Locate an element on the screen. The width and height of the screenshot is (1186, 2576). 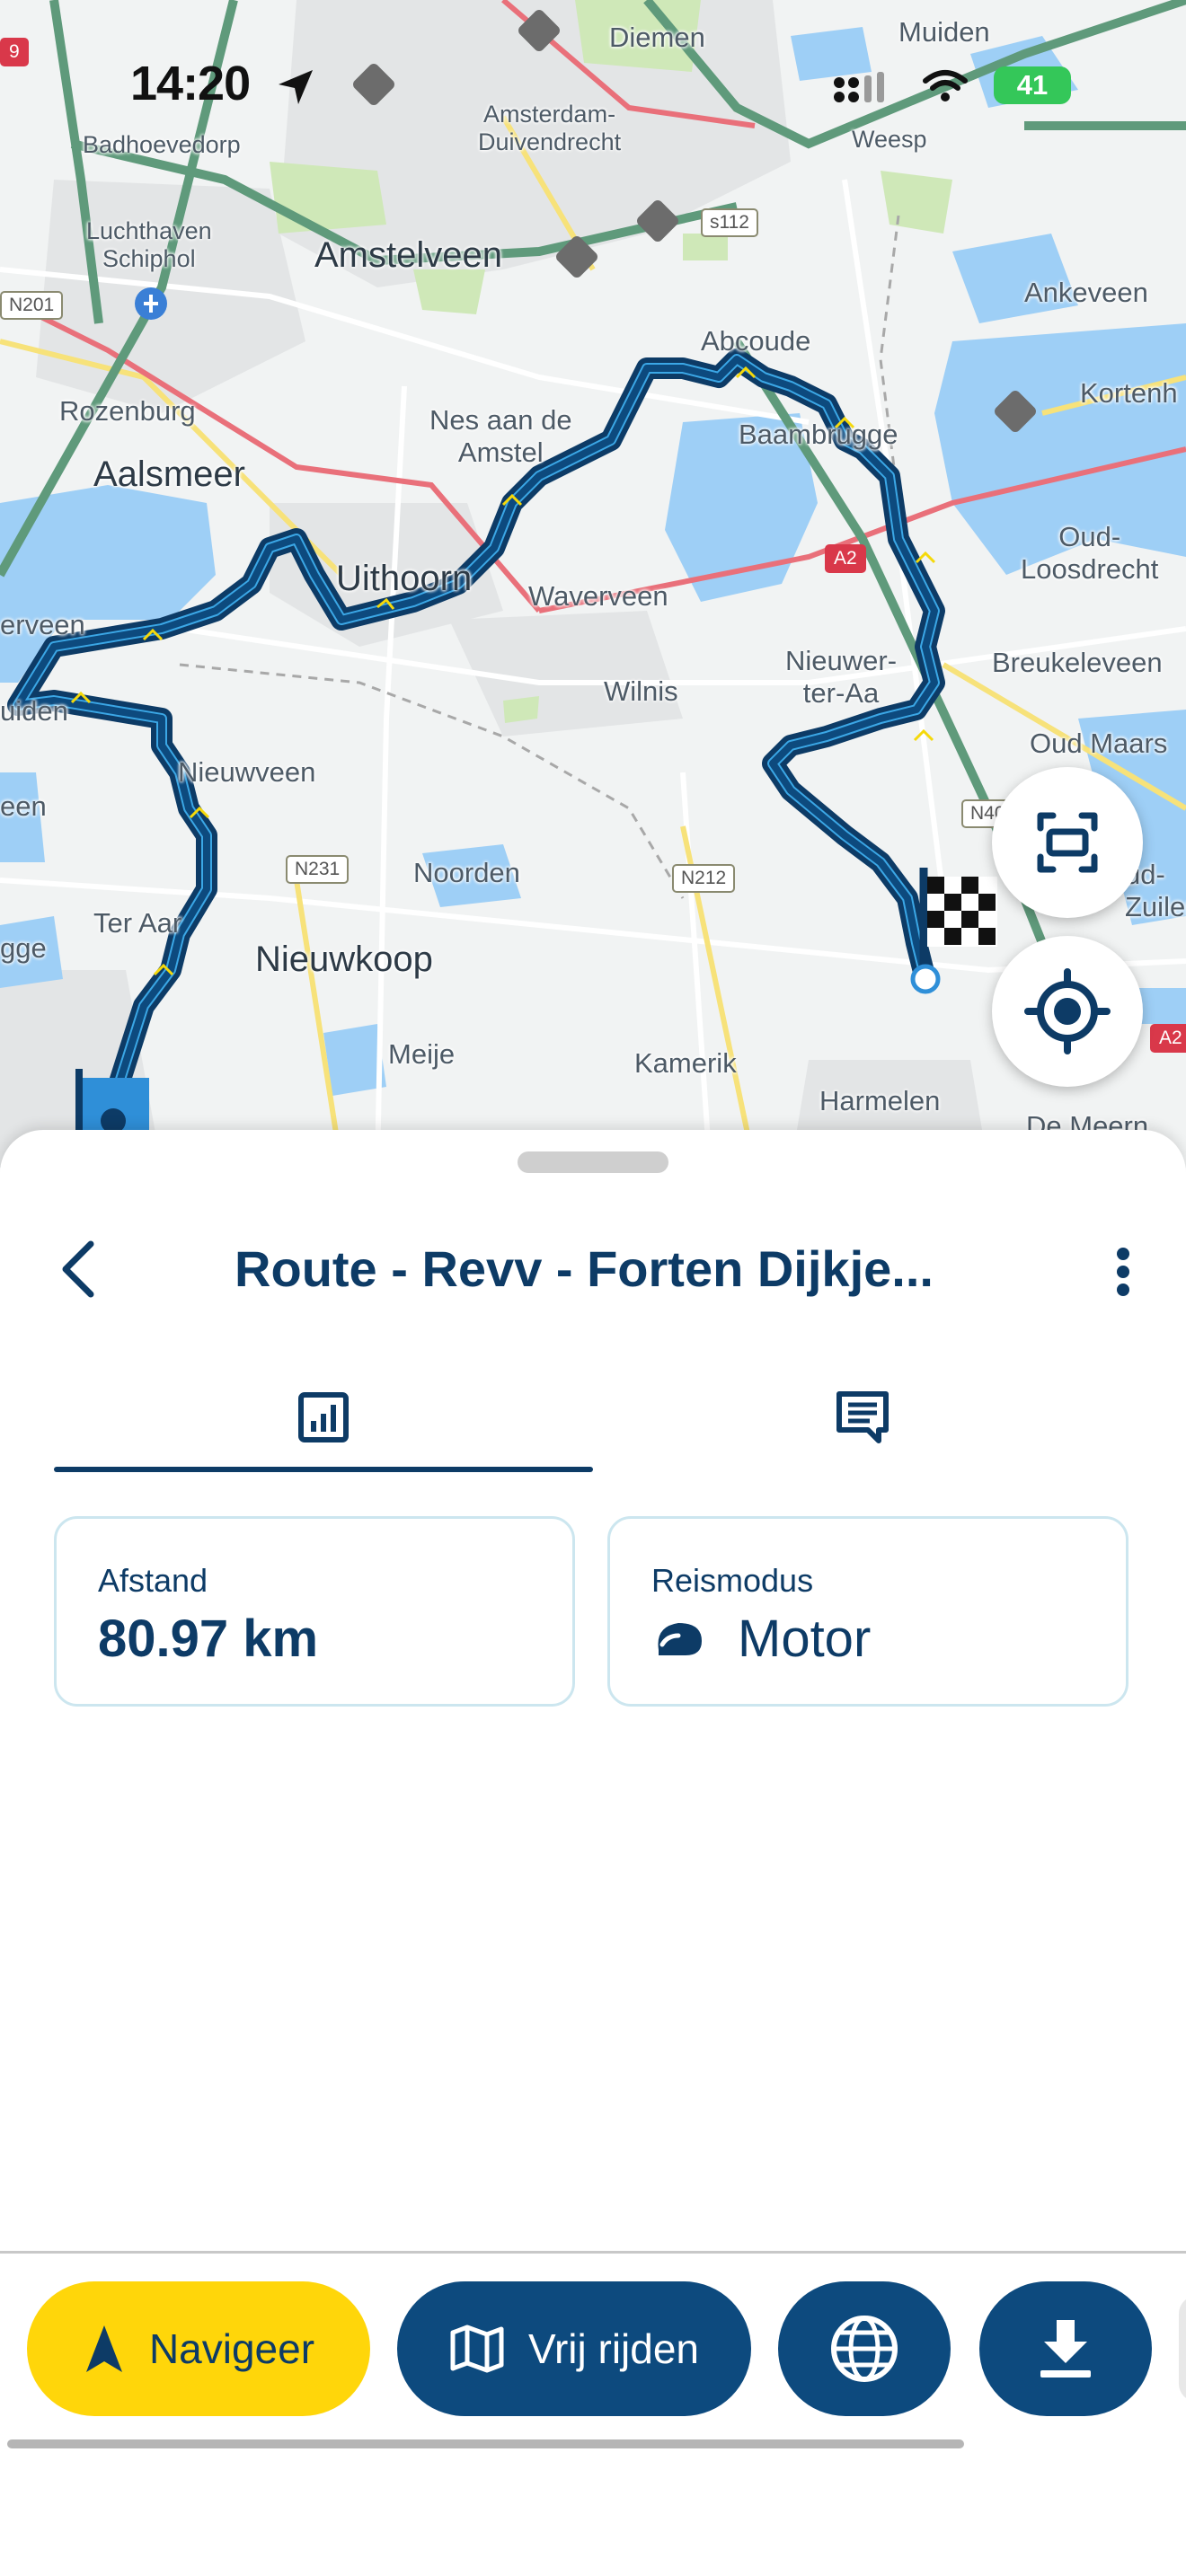
more-options-button is located at coordinates (1123, 1272).